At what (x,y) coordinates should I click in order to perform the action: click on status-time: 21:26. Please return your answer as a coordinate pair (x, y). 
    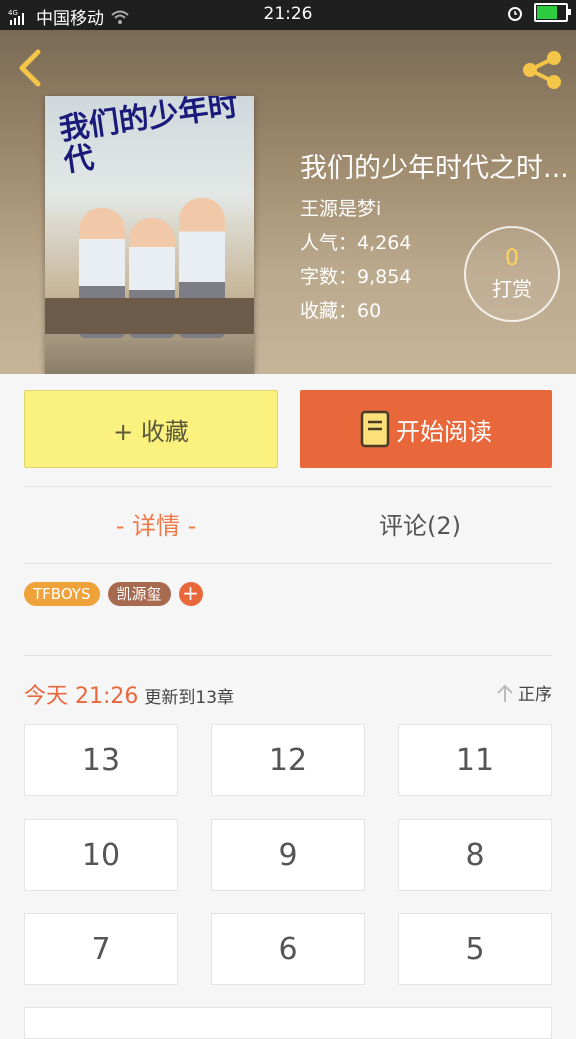
    Looking at the image, I should click on (288, 14).